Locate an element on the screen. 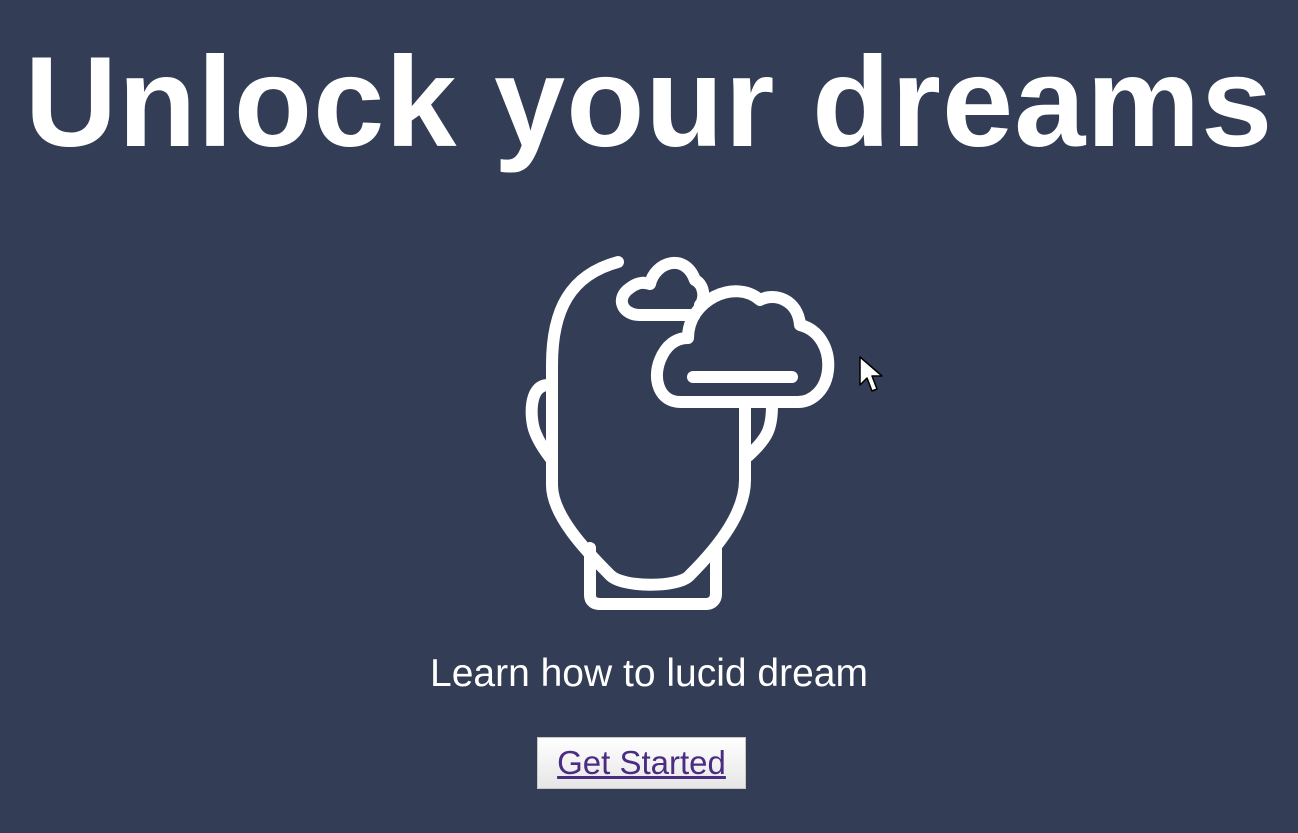 The height and width of the screenshot is (833, 1298). hero-subtitle: Learn how to lucid dream is located at coordinates (649, 673).